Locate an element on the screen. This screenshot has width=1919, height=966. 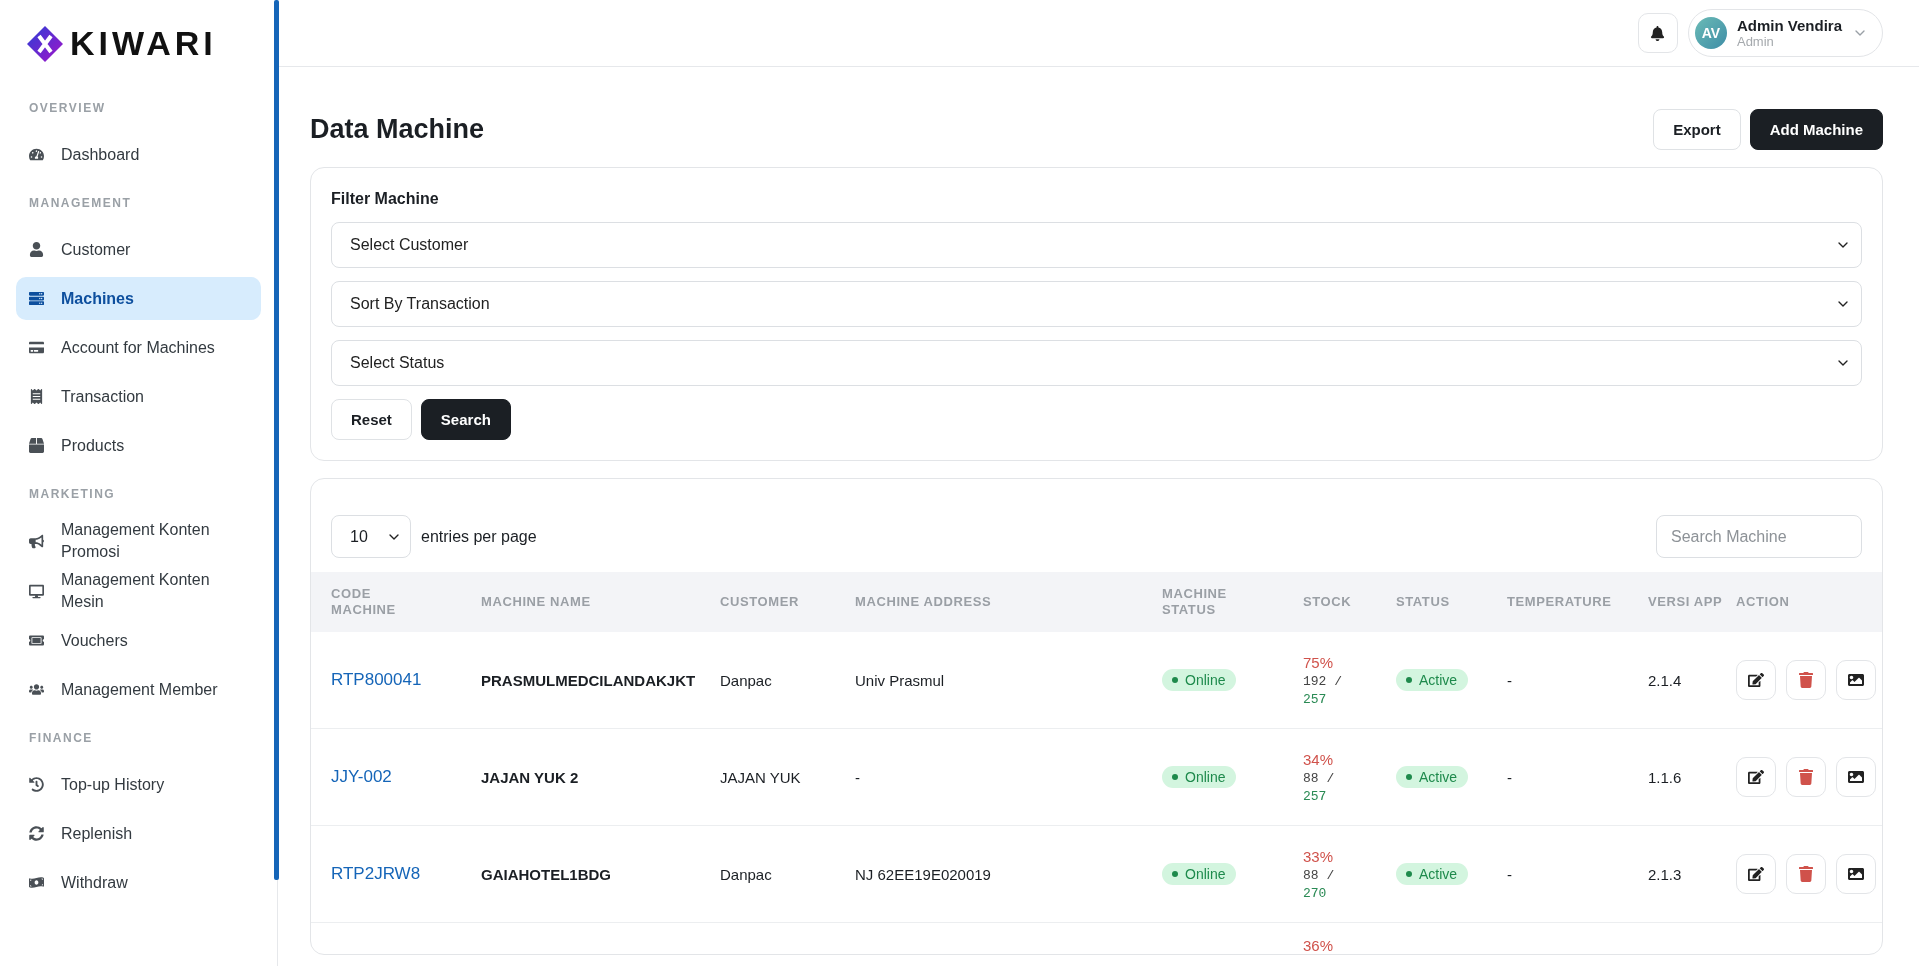
stock-percent: 75% is located at coordinates (1319, 662).